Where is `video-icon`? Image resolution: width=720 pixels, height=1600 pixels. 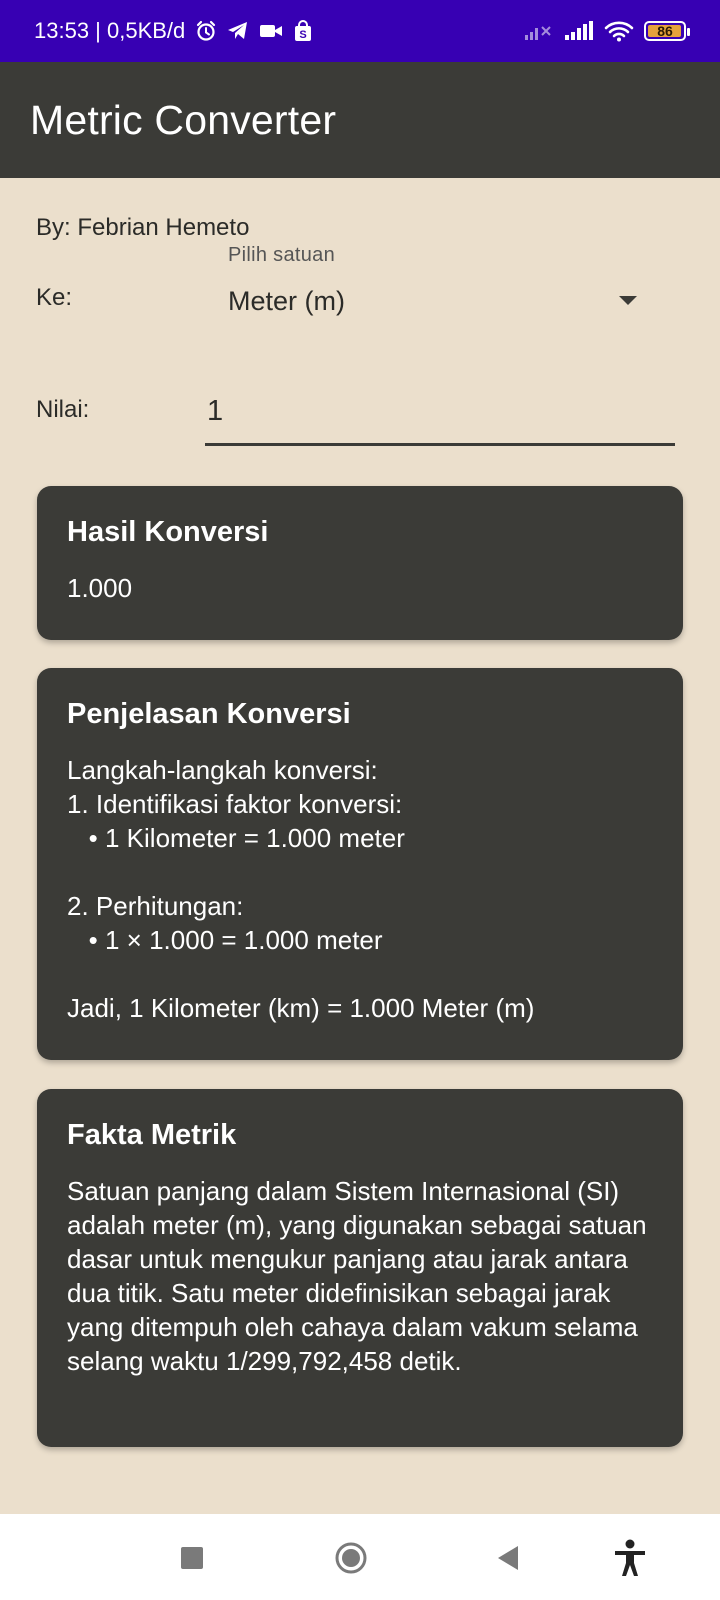
video-icon is located at coordinates (271, 31).